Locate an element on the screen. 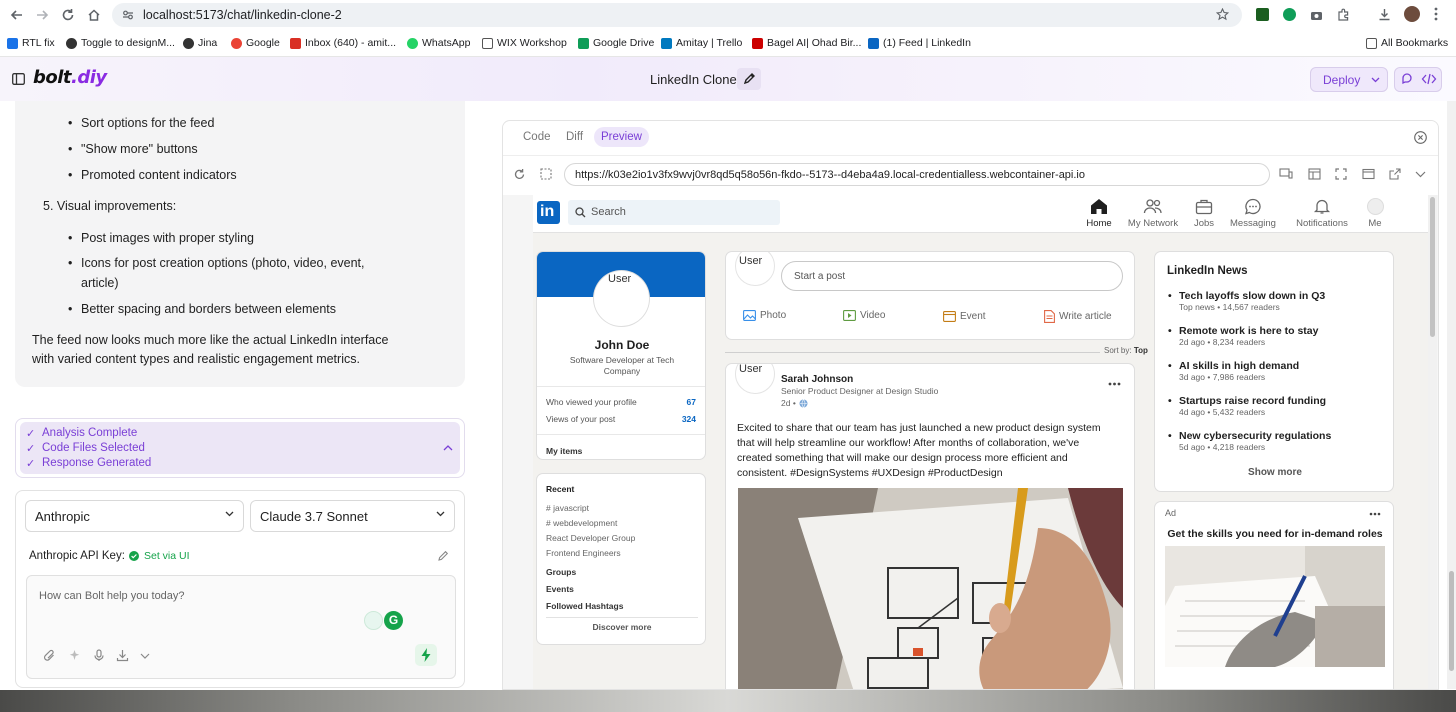 The height and width of the screenshot is (712, 1456). provider-select: Anthropic is located at coordinates (134, 516).